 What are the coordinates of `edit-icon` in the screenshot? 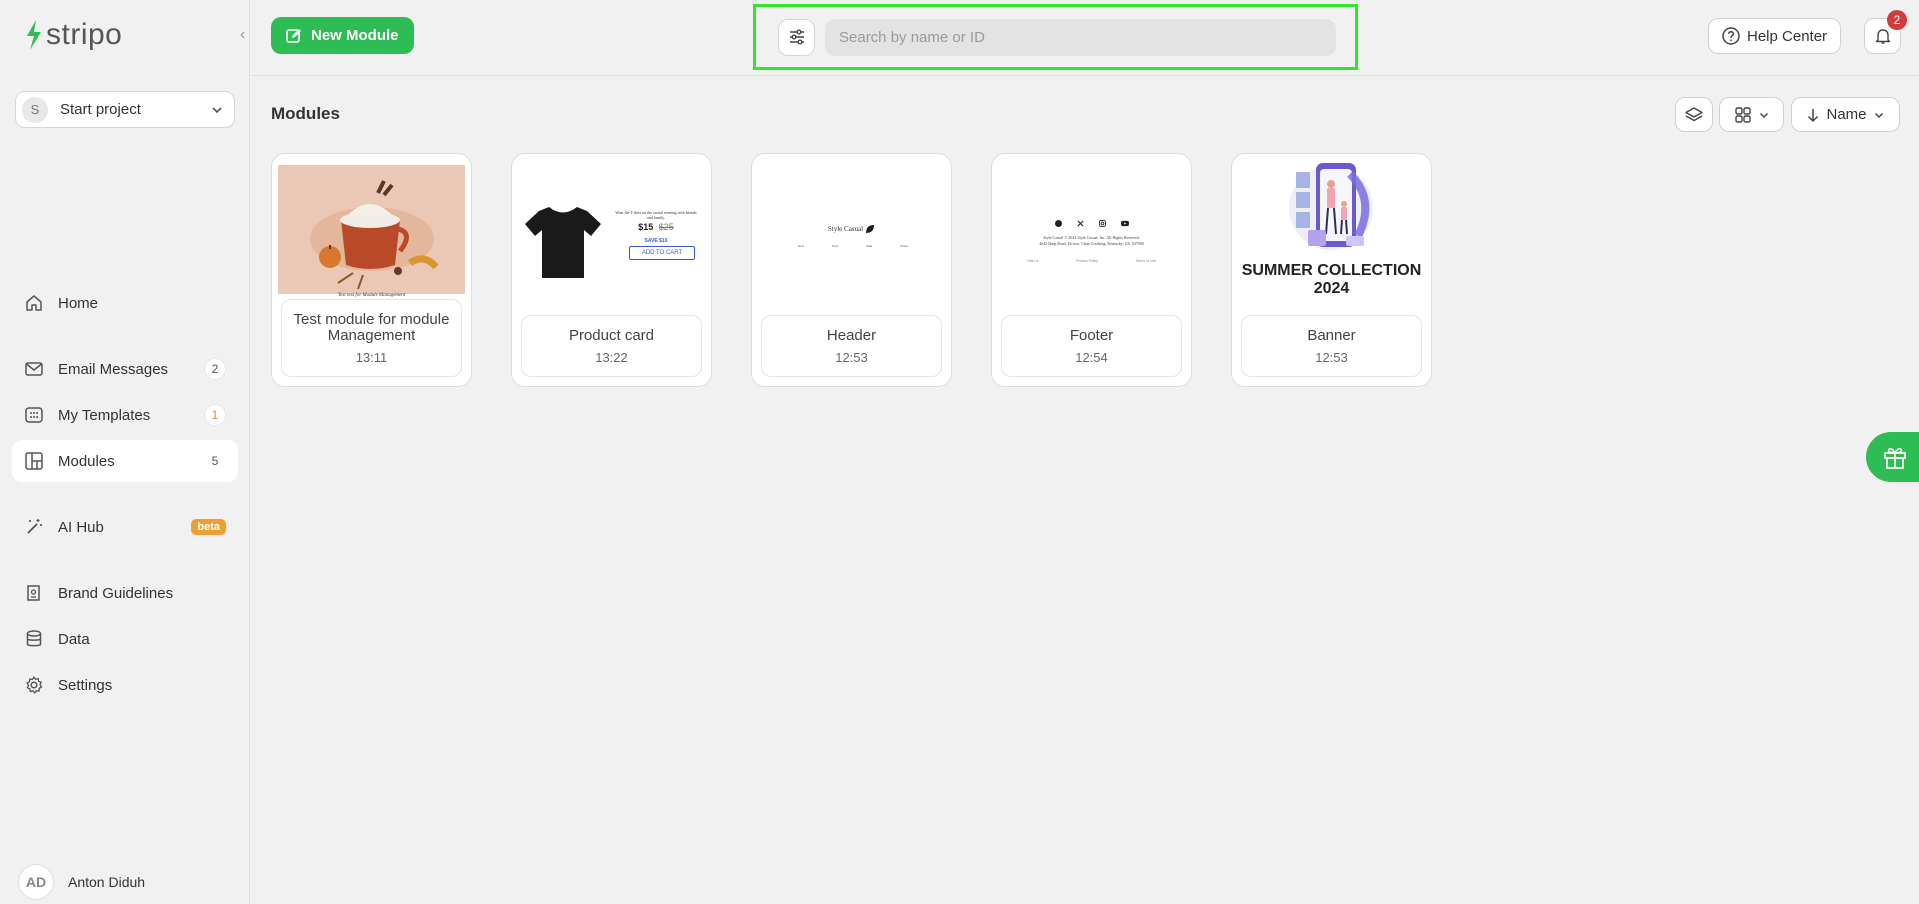 It's located at (293, 35).